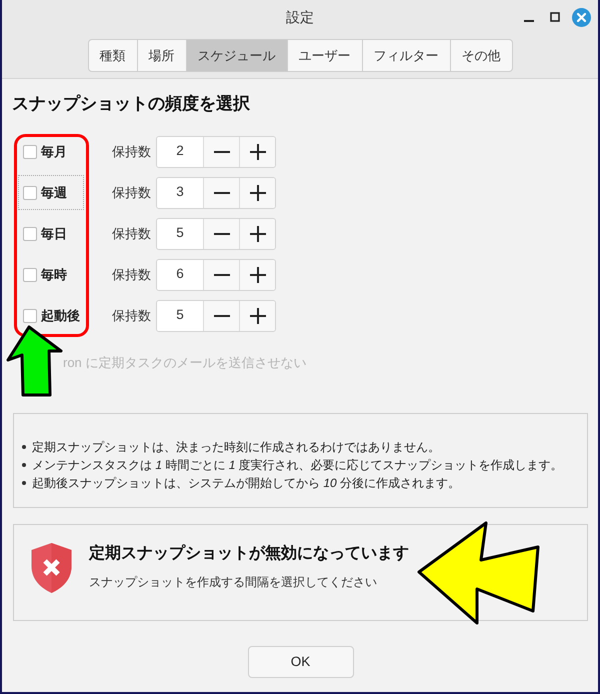 The height and width of the screenshot is (694, 600). What do you see at coordinates (51, 192) in the screenshot?
I see `frequency-checkbox-option: 毎週` at bounding box center [51, 192].